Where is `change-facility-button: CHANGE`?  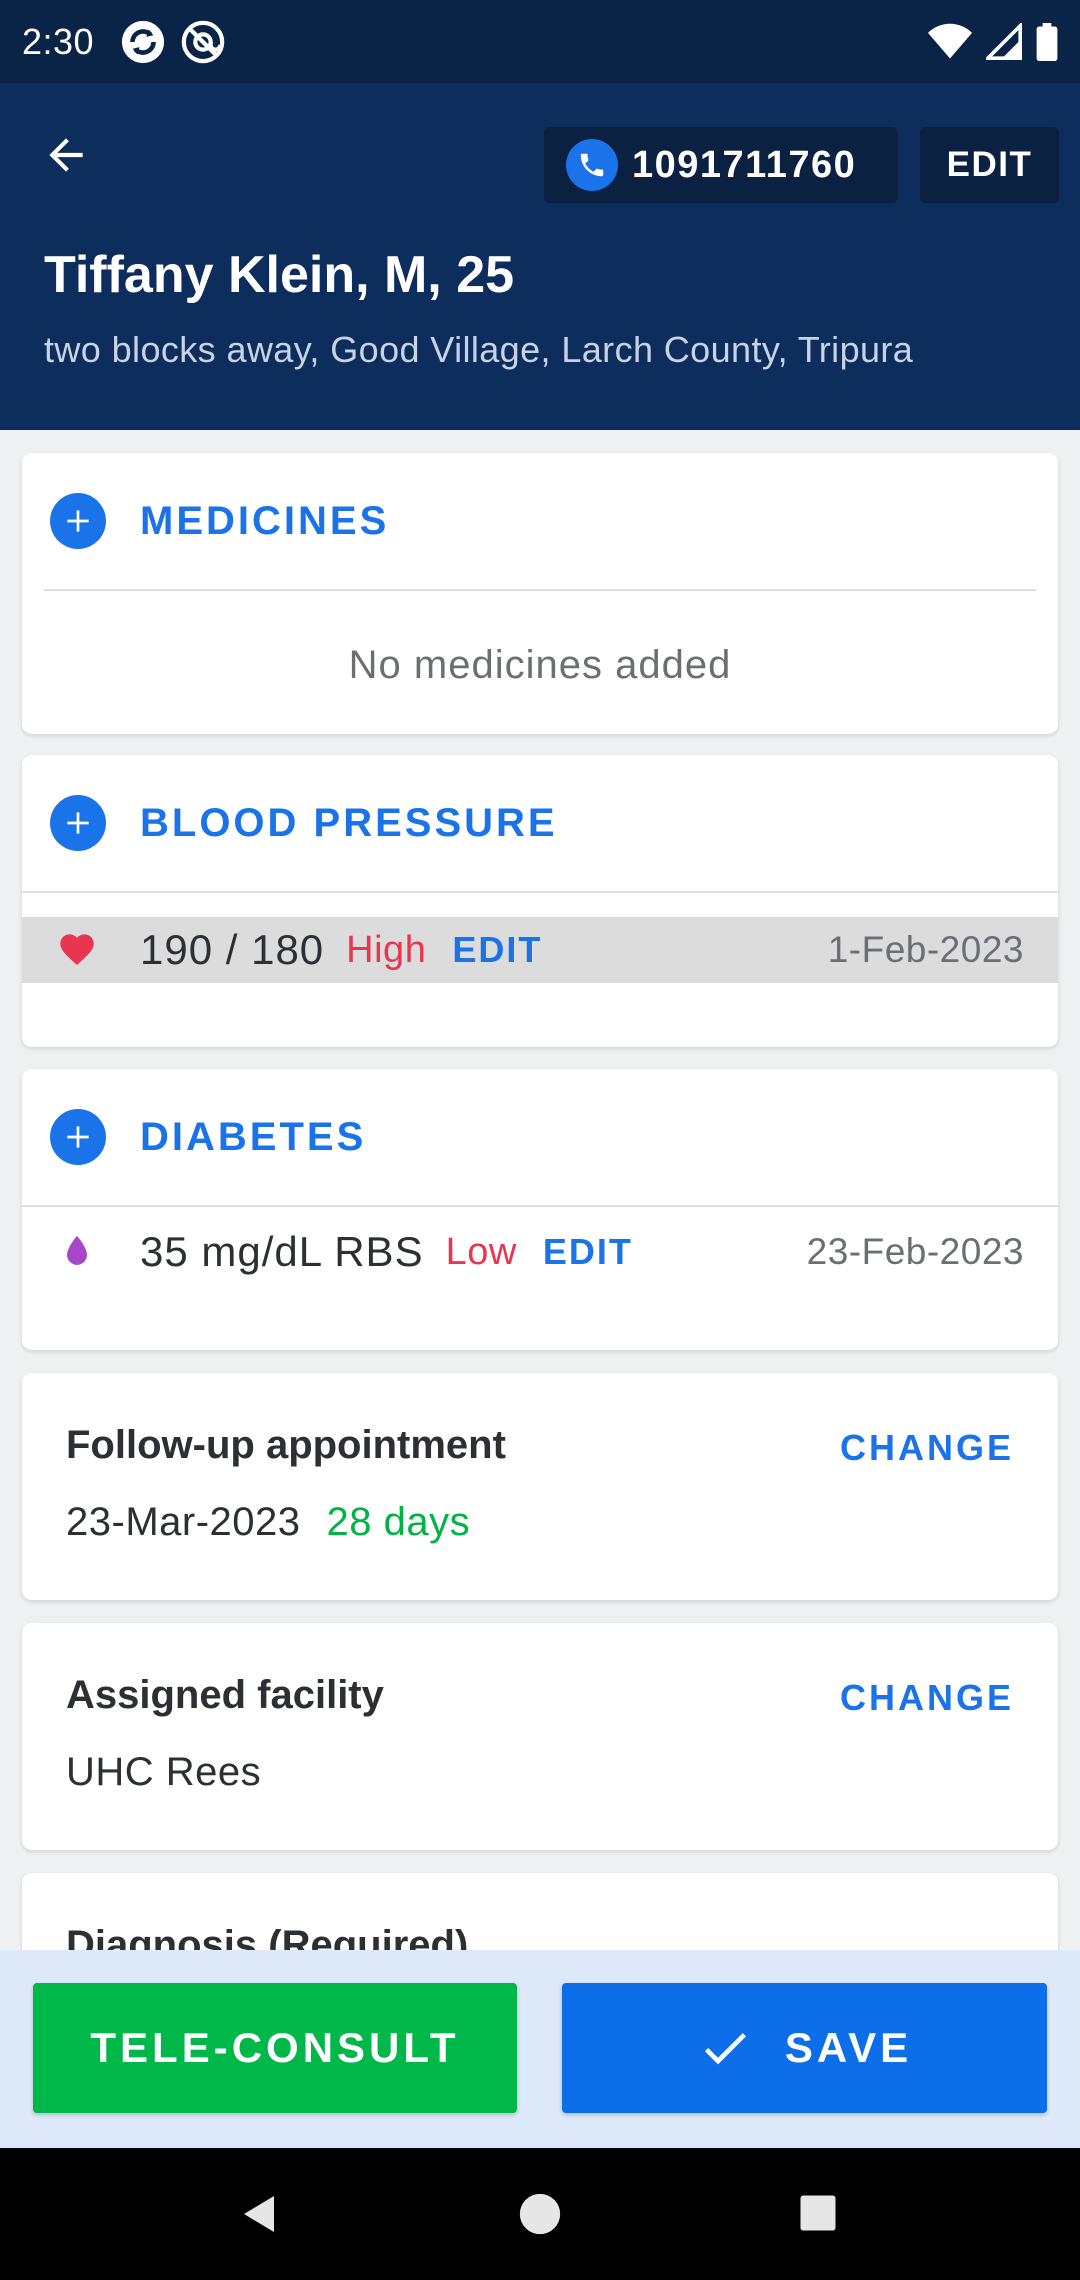 change-facility-button: CHANGE is located at coordinates (927, 1698).